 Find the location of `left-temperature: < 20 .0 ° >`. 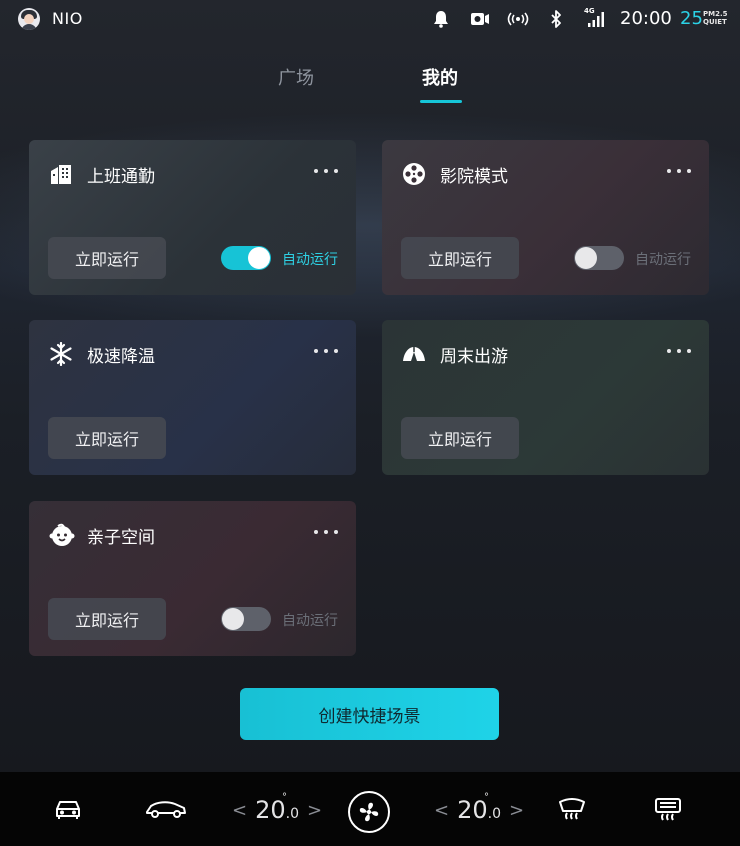

left-temperature: < 20 .0 ° > is located at coordinates (277, 808).